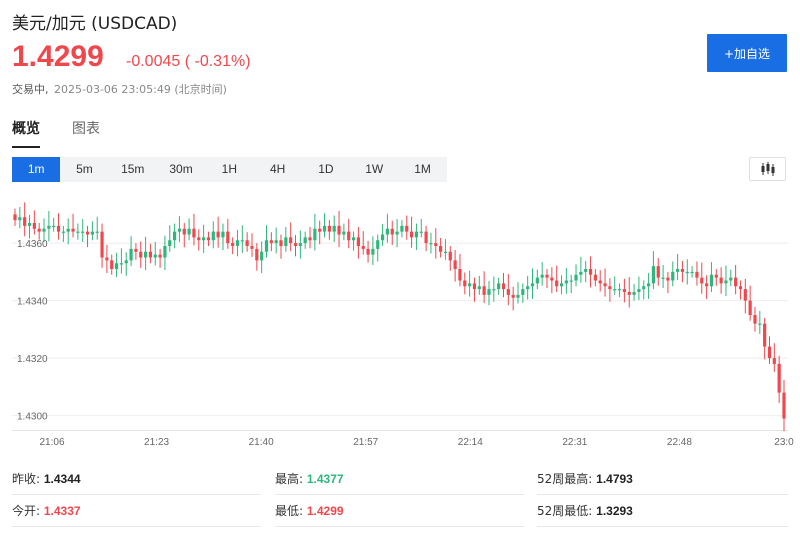 This screenshot has height=538, width=800. I want to click on period-1mo: 1M, so click(422, 169).